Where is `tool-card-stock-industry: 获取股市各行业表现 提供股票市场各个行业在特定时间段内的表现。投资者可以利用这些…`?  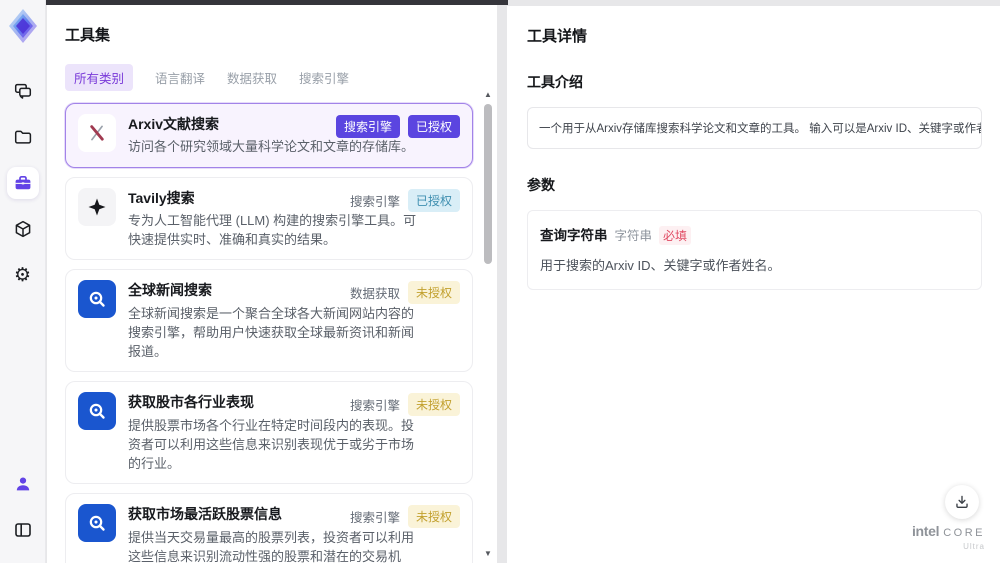 tool-card-stock-industry: 获取股市各行业表现 提供股票市场各个行业在特定时间段内的表现。投资者可以利用这些… is located at coordinates (269, 433).